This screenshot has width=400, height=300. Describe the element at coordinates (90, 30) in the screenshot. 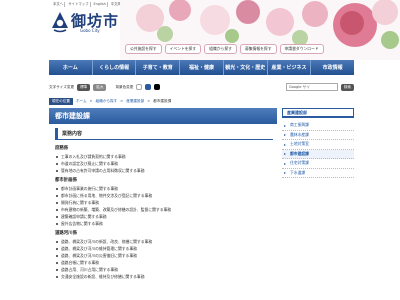

I see `site-subtitle: Gobo City` at that location.